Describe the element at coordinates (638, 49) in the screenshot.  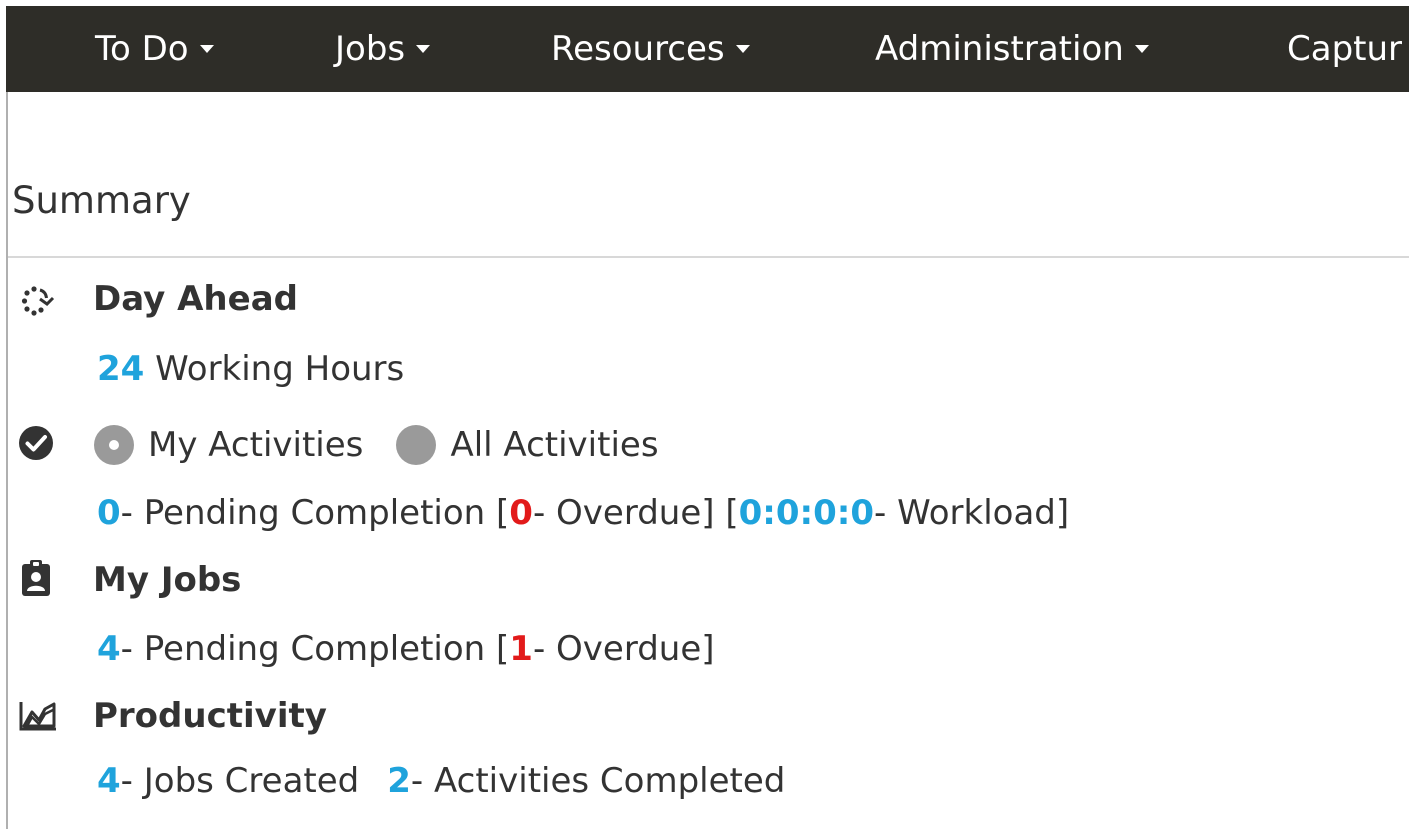
I see `nav-menu-resources-label: Resources` at that location.